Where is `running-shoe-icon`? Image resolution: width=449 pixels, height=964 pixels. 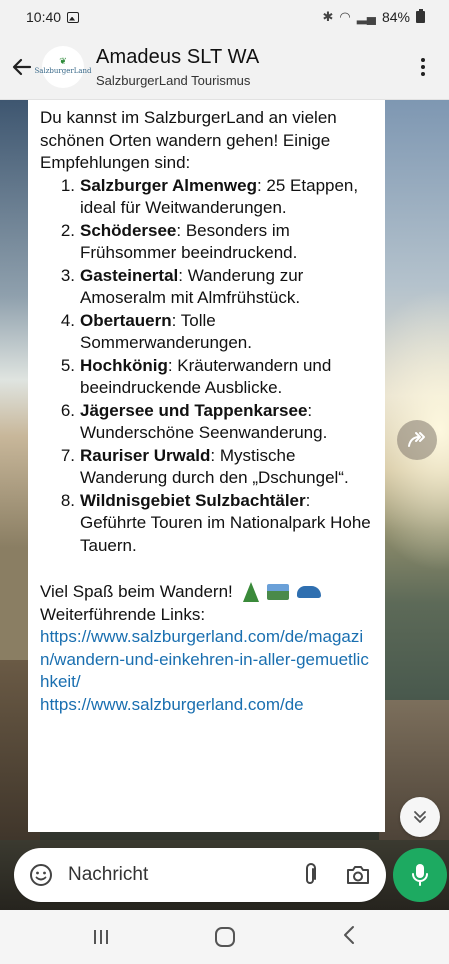 running-shoe-icon is located at coordinates (308, 592).